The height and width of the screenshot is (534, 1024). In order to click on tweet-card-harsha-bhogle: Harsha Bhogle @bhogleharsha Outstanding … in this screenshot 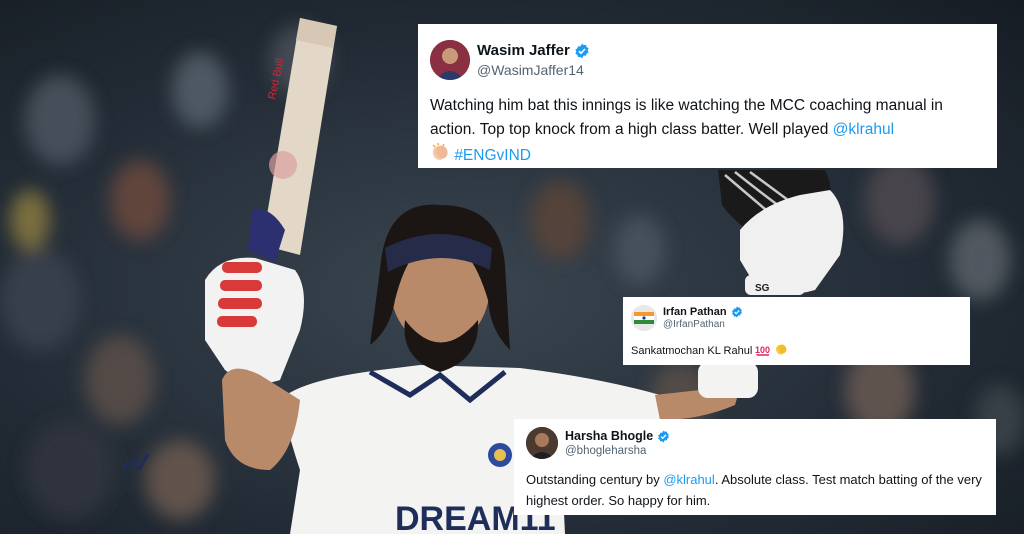, I will do `click(755, 467)`.